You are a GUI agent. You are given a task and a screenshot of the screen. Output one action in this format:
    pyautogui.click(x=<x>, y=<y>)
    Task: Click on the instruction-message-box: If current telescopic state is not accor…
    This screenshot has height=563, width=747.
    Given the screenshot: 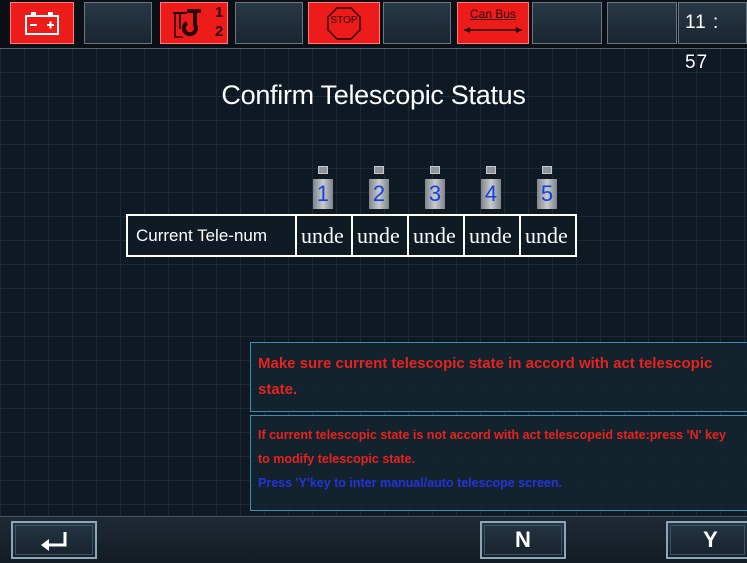 What is the action you would take?
    pyautogui.click(x=498, y=463)
    